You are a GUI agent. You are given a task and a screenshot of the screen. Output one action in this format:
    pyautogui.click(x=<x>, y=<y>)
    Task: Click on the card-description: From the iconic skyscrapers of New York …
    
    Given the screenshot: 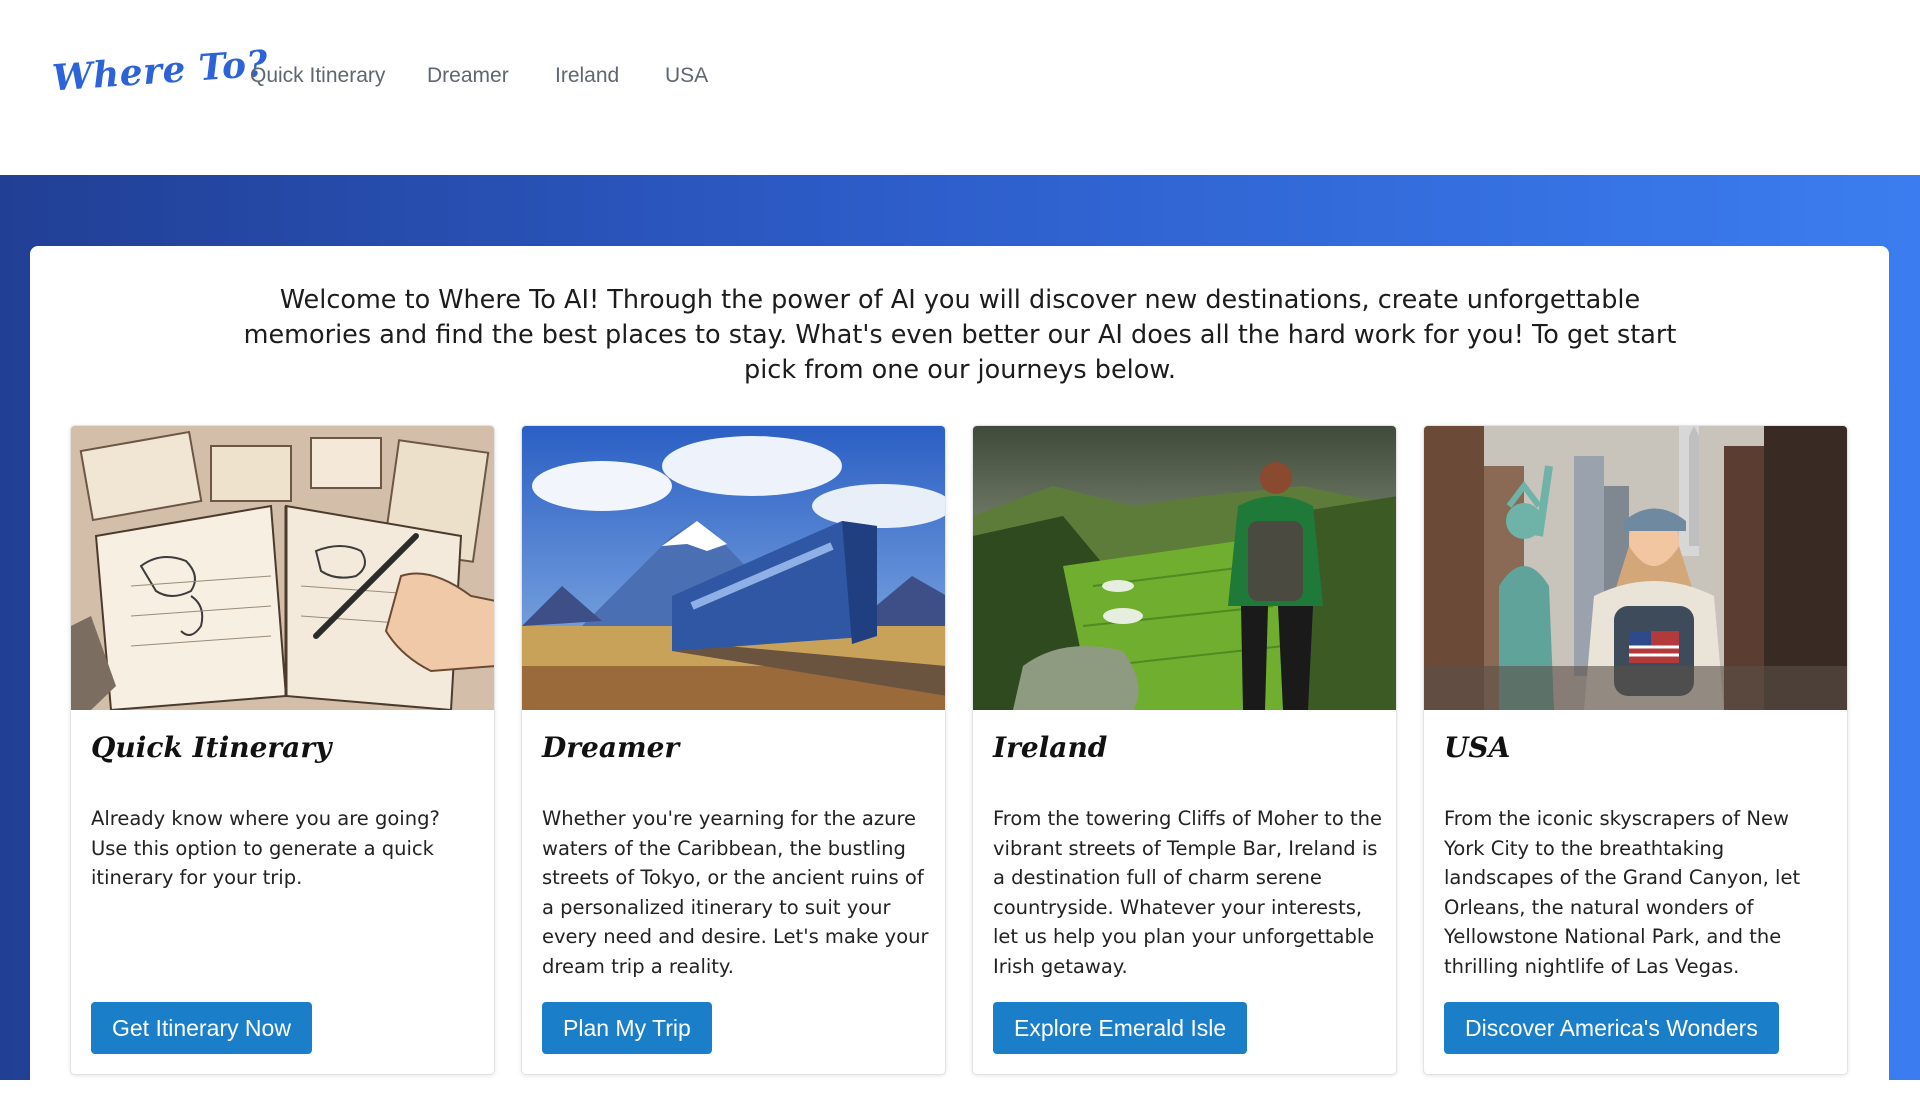 What is the action you would take?
    pyautogui.click(x=1622, y=892)
    